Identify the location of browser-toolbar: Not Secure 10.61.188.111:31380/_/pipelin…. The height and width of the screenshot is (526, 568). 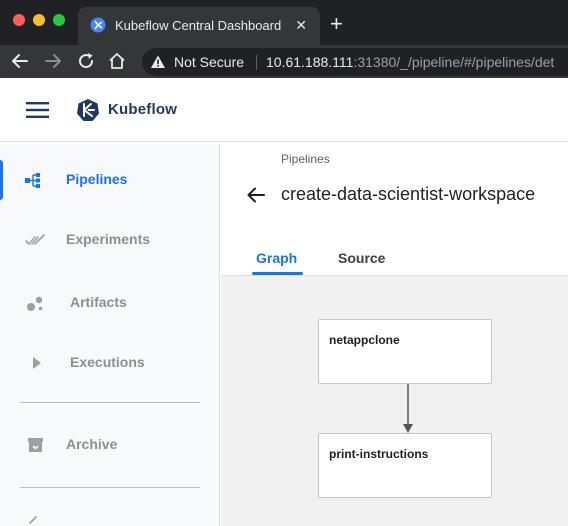
(284, 61).